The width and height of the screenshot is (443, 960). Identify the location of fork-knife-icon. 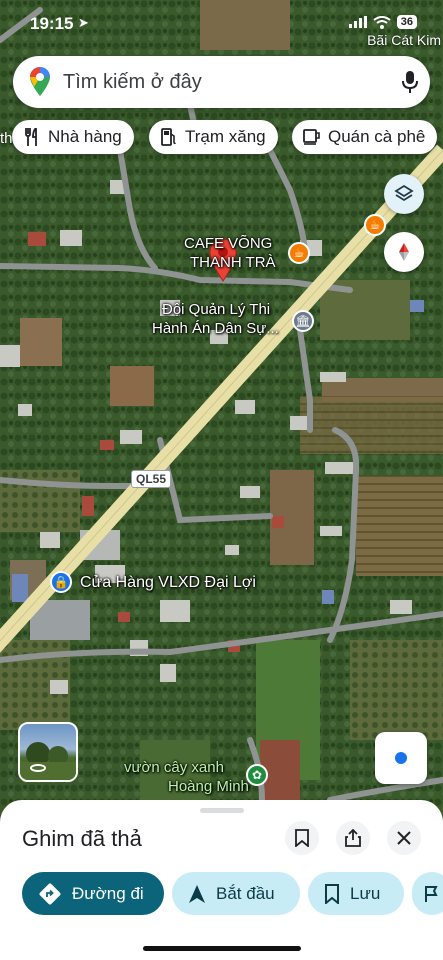
(32, 137).